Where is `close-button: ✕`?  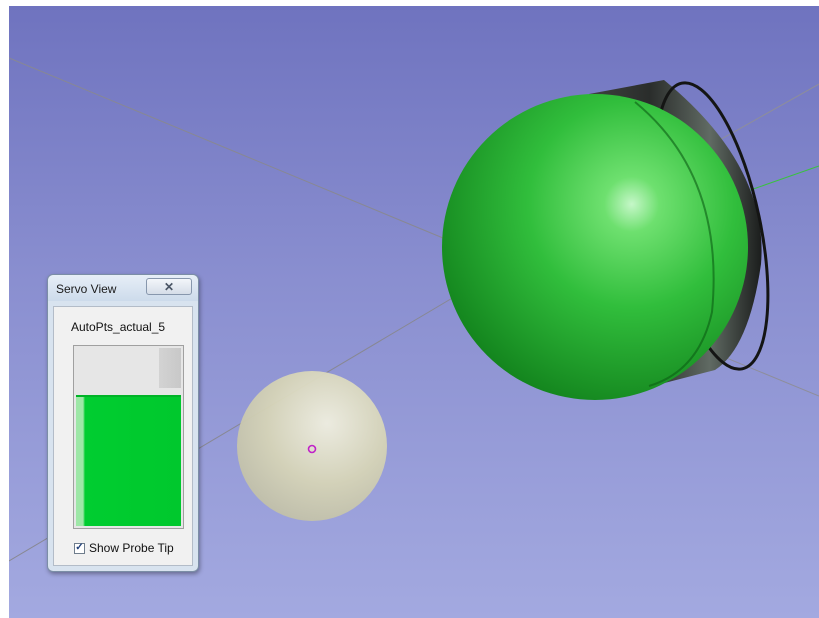
close-button: ✕ is located at coordinates (169, 286).